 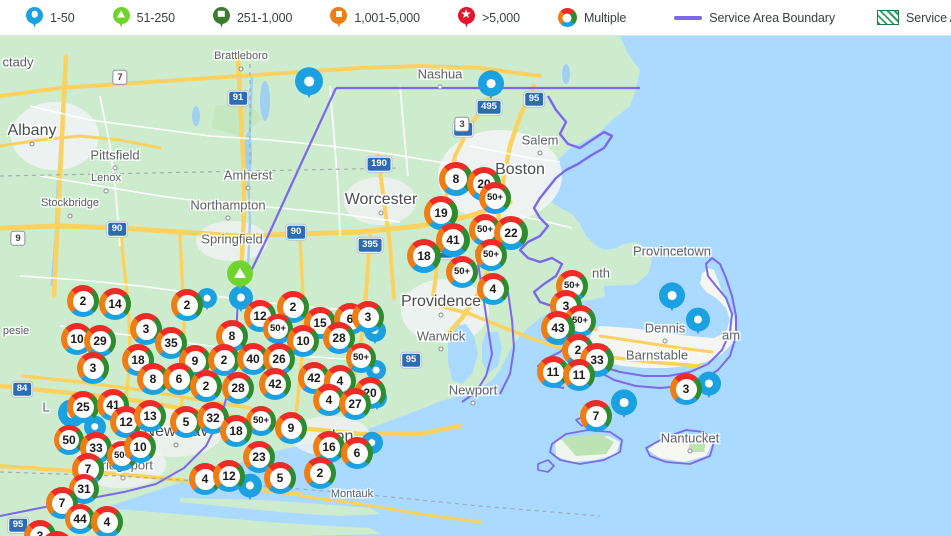 I want to click on highway-shield-icon: 95, so click(x=534, y=99).